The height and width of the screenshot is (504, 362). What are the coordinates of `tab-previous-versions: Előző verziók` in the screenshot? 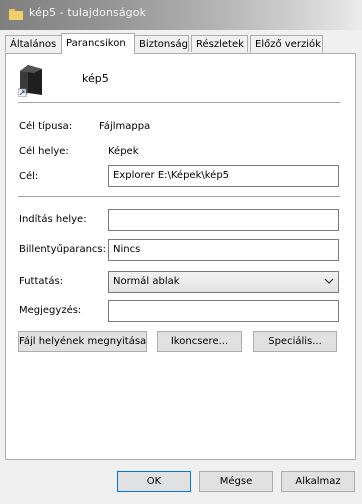 It's located at (286, 43).